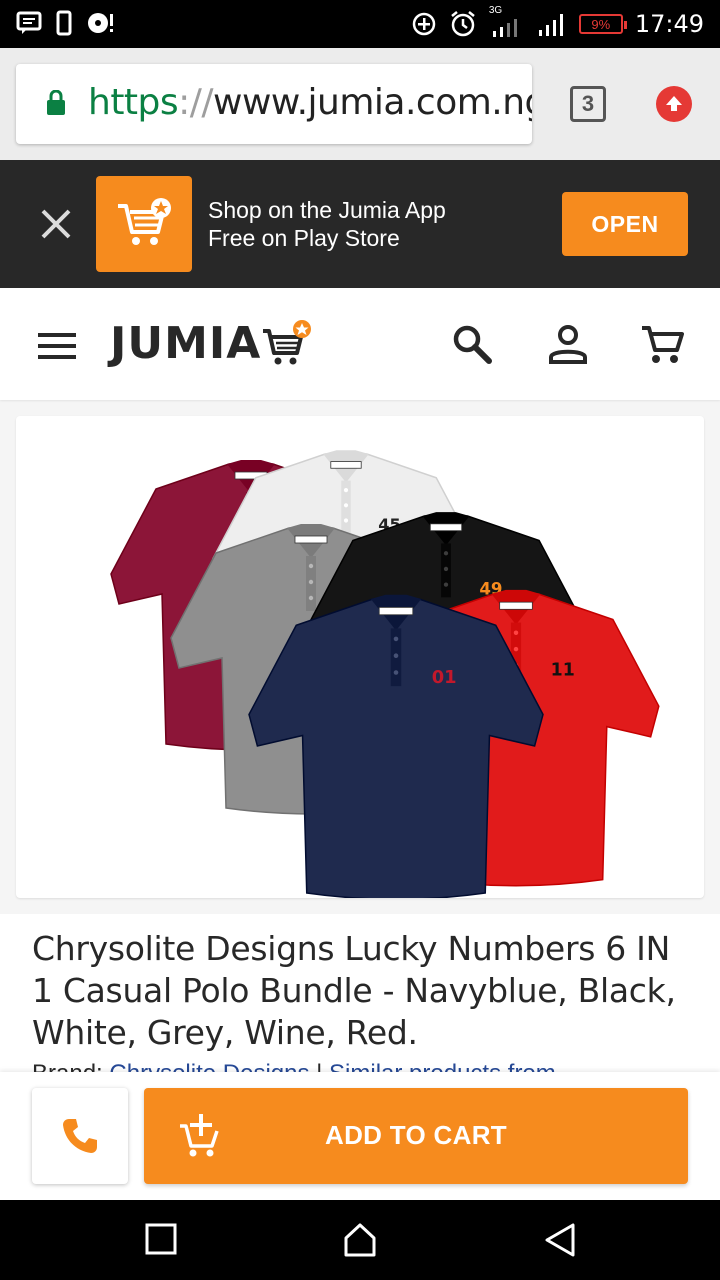 The height and width of the screenshot is (1280, 720). I want to click on search-icon, so click(472, 344).